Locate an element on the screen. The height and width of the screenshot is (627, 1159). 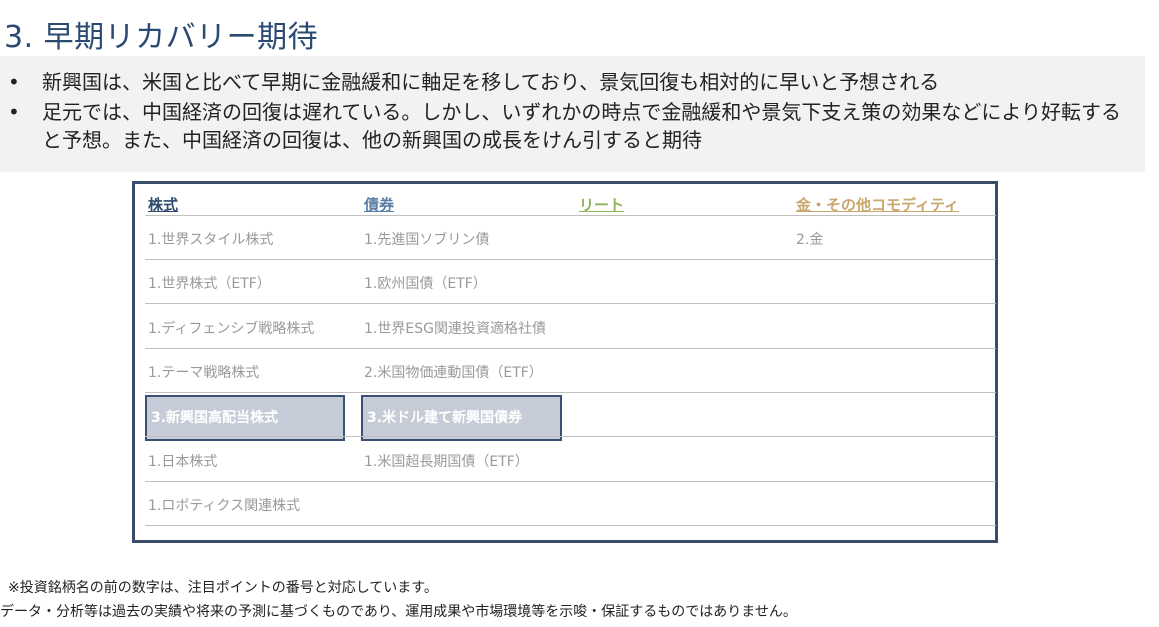
footnote-numbering: ※投資銘柄名の前の数字は、注目ポイントの番号と対応しています。 is located at coordinates (223, 588).